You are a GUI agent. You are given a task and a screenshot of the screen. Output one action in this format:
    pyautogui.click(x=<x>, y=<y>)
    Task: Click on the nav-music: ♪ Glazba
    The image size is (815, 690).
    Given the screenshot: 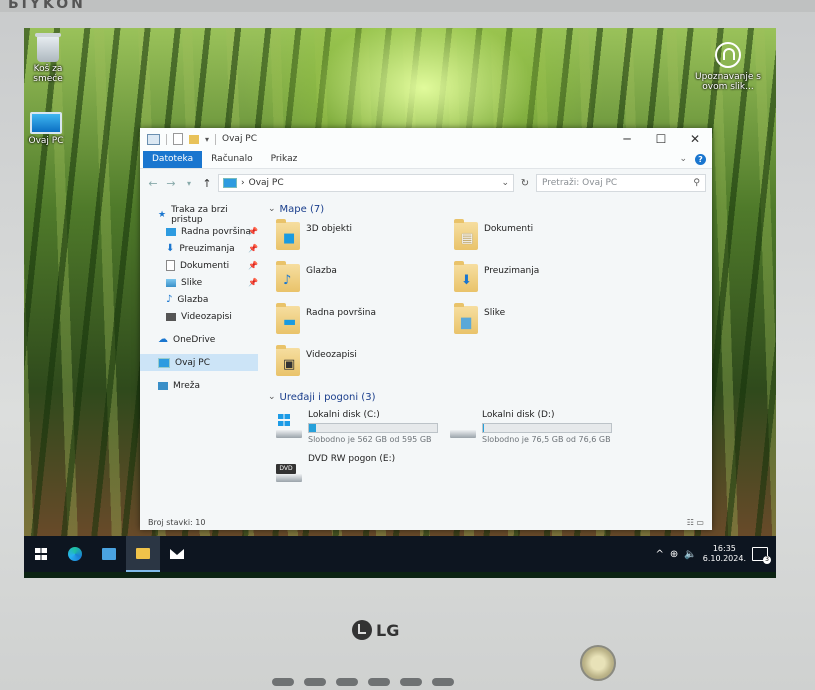 What is the action you would take?
    pyautogui.click(x=201, y=299)
    